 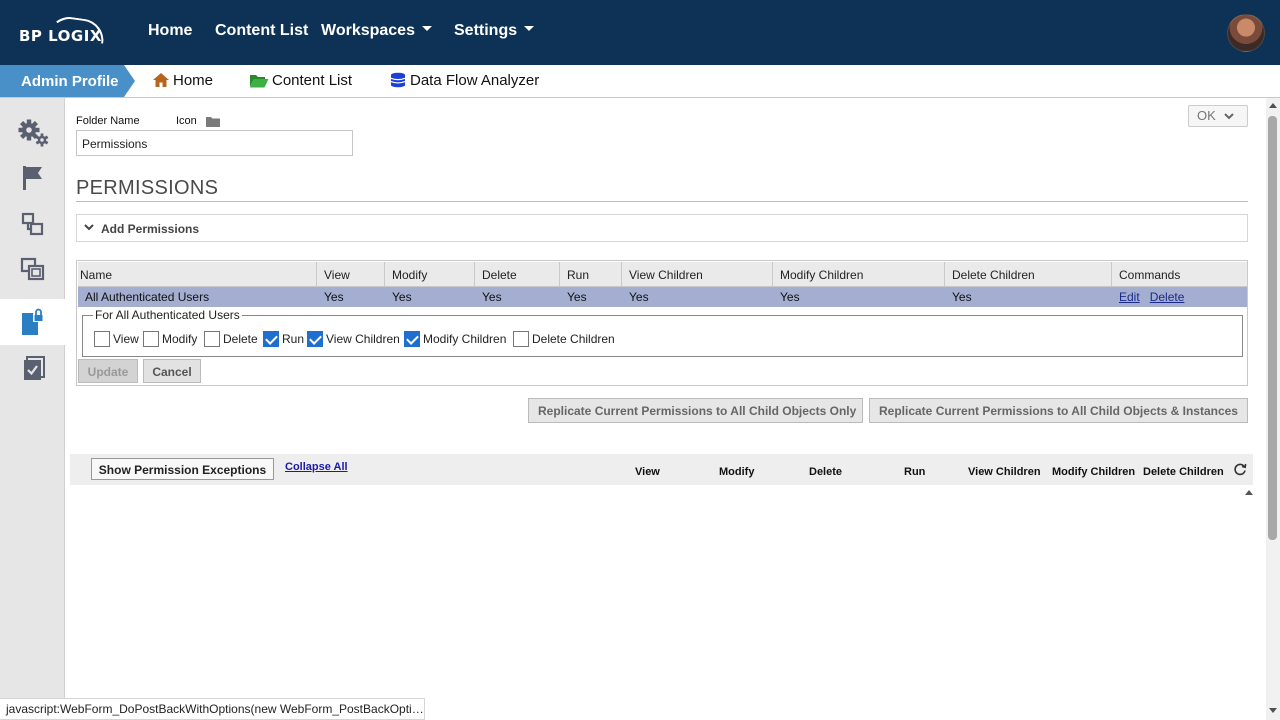 I want to click on exc-col-view: View, so click(x=647, y=472).